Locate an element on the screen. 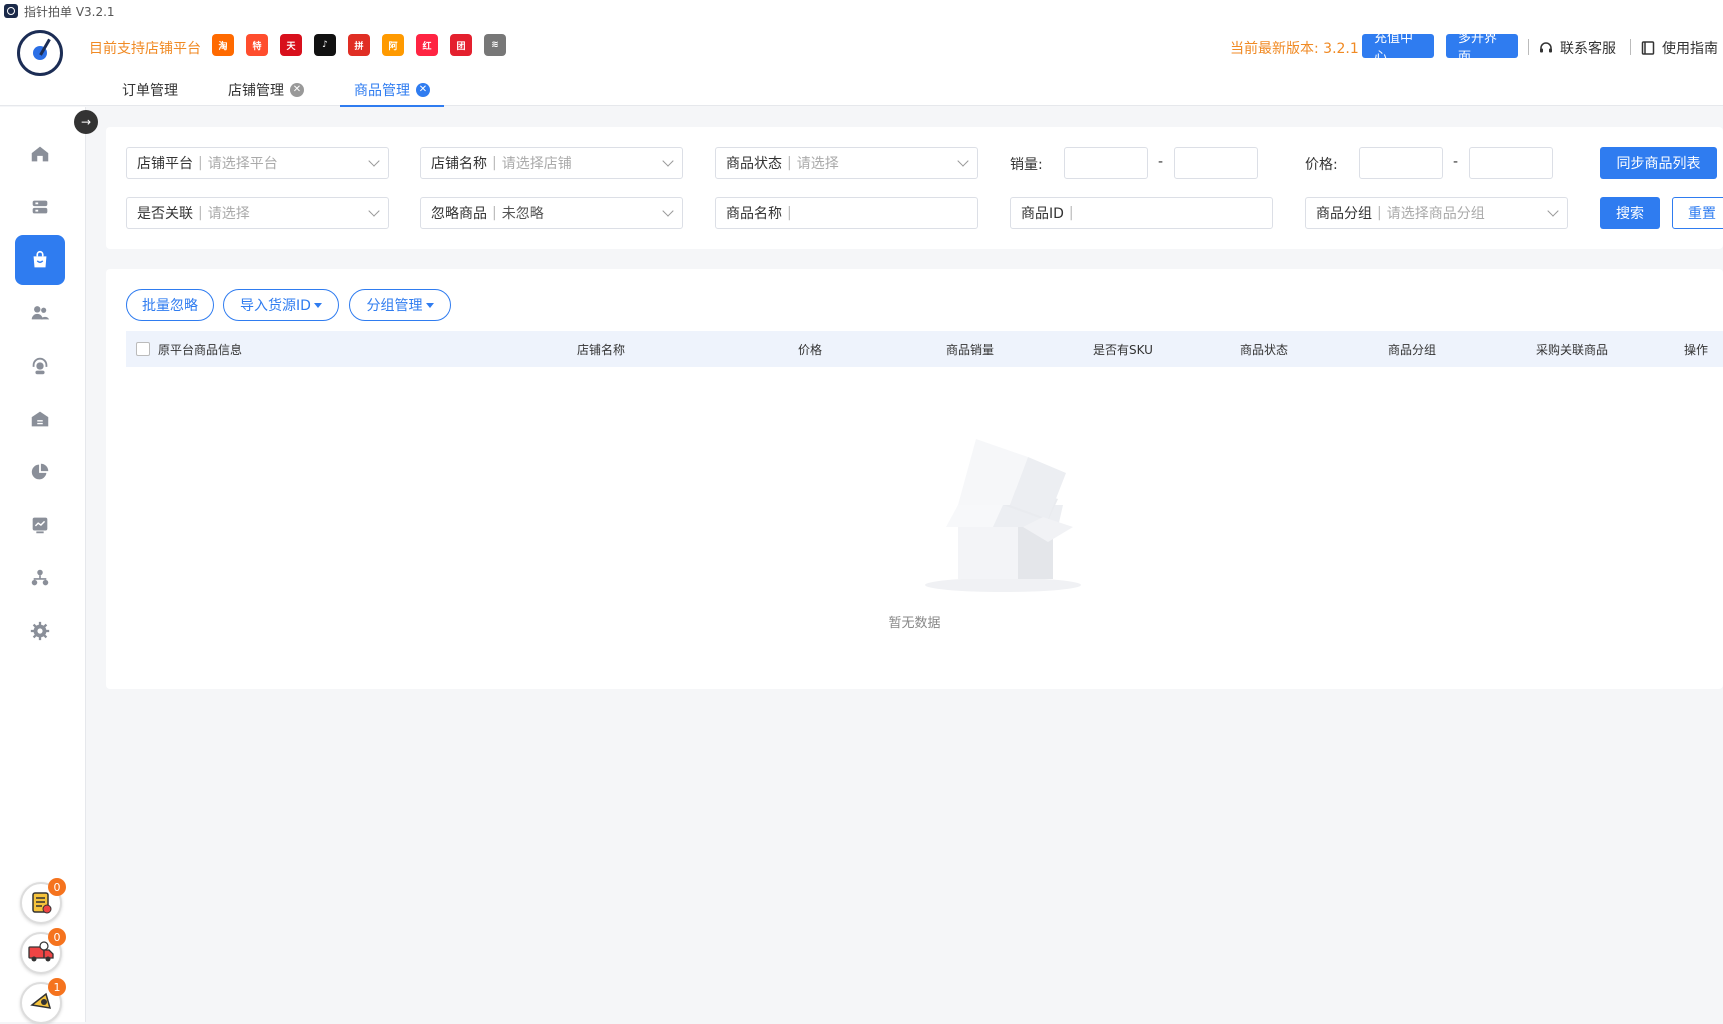 The image size is (1723, 1024). sales-max-input is located at coordinates (1216, 163).